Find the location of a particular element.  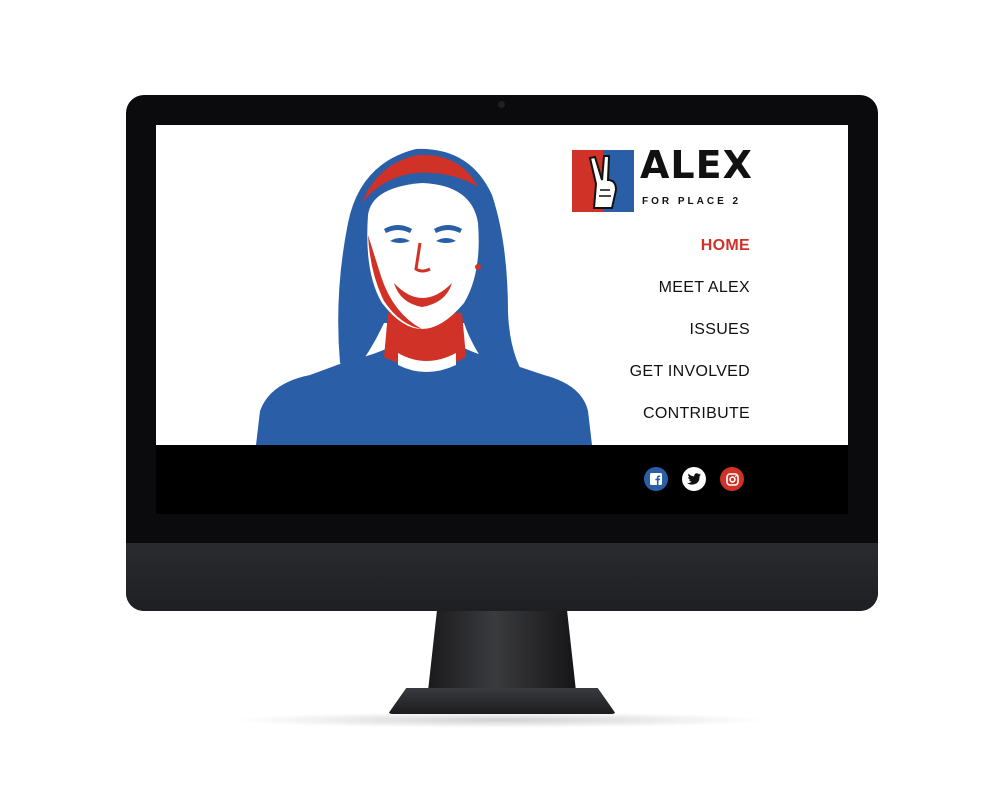

nav-issues: ISSUES is located at coordinates (690, 340).